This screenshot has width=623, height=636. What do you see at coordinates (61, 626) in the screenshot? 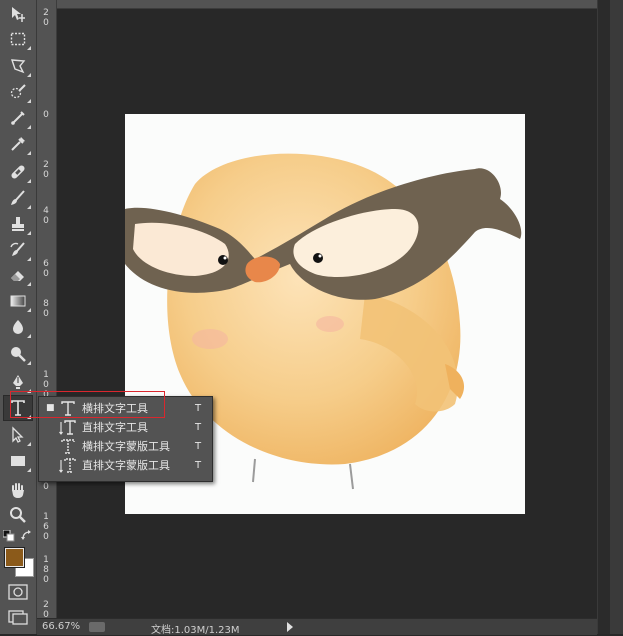
I see `zoom-level: 66.67%` at bounding box center [61, 626].